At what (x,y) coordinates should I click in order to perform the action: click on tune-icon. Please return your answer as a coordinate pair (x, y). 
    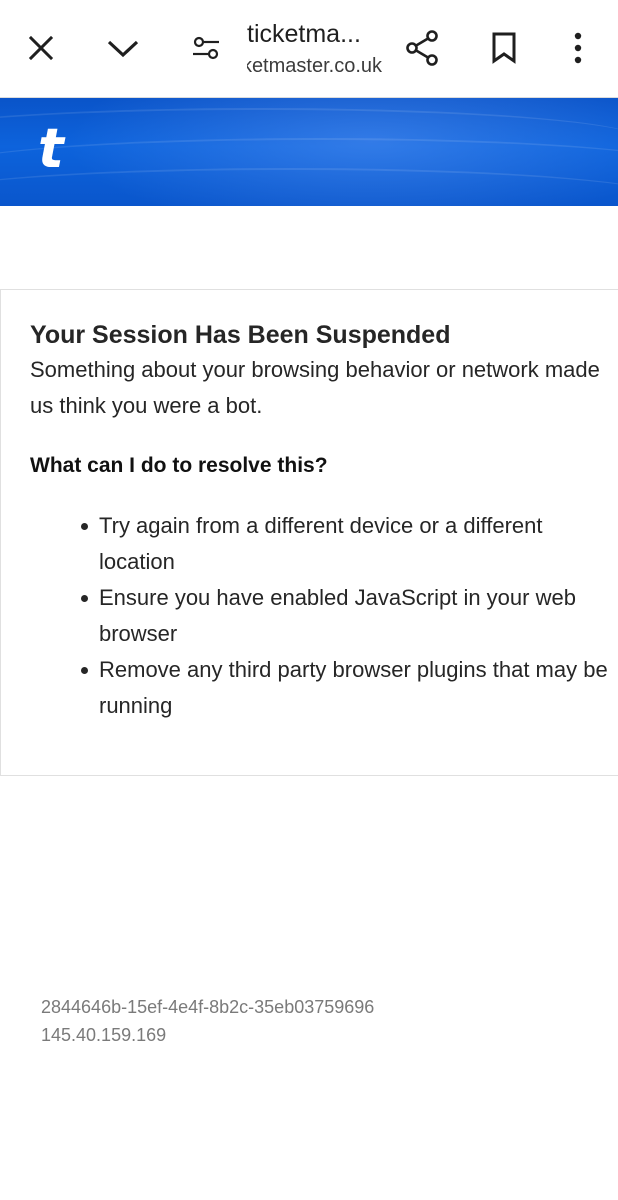
    Looking at the image, I should click on (206, 48).